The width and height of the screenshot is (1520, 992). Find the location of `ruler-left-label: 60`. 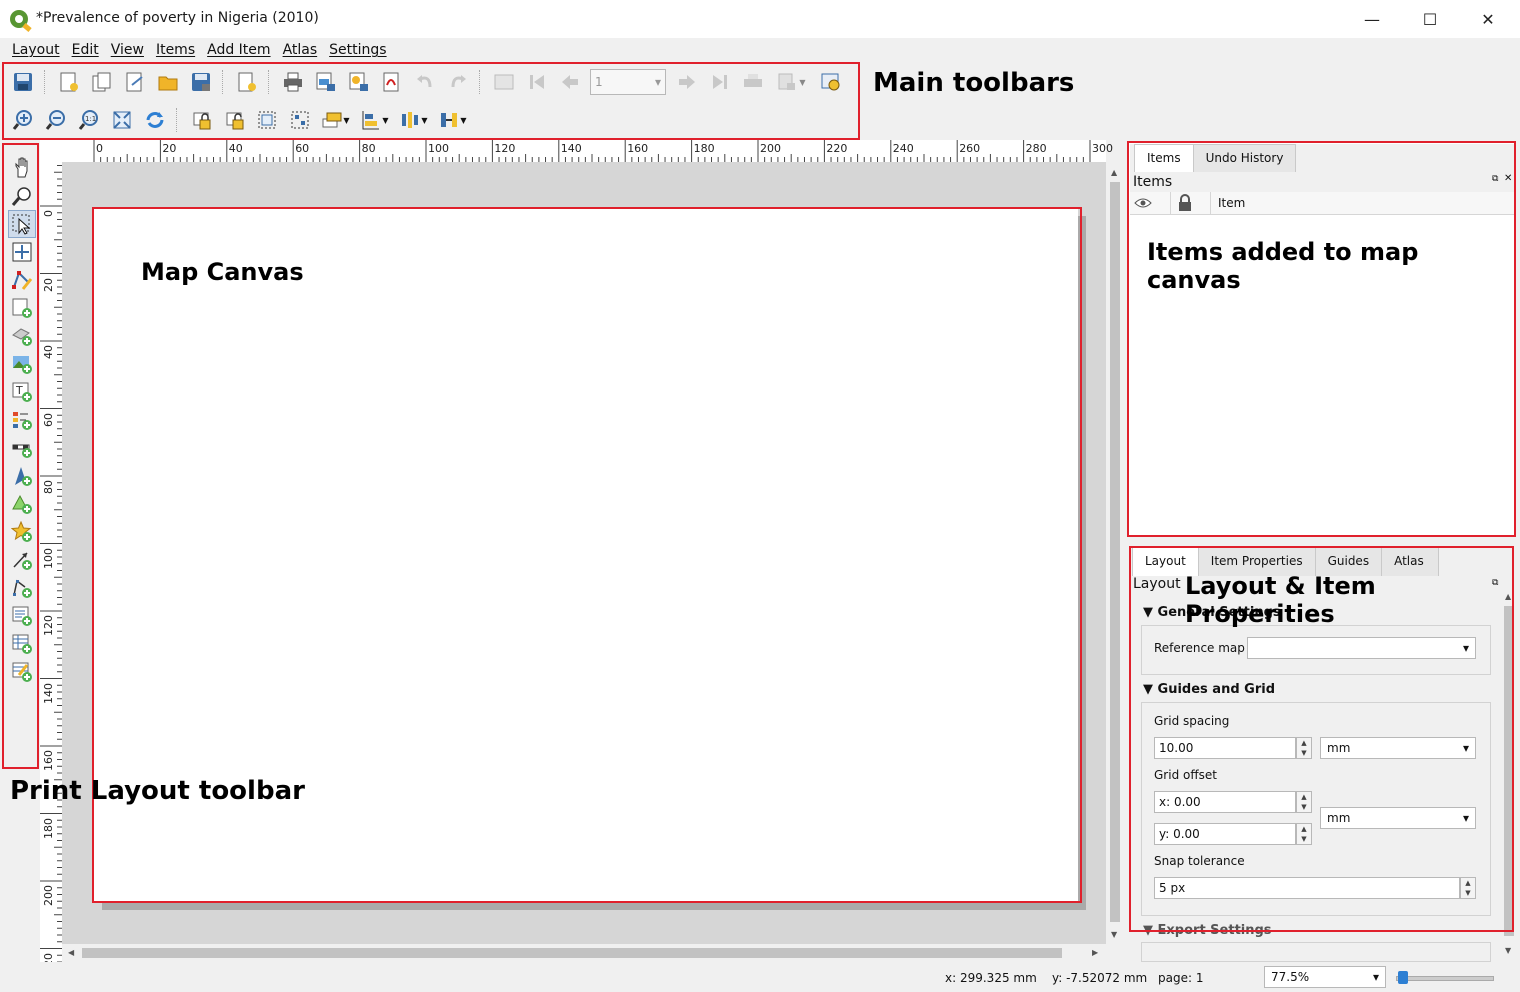

ruler-left-label: 60 is located at coordinates (48, 419).